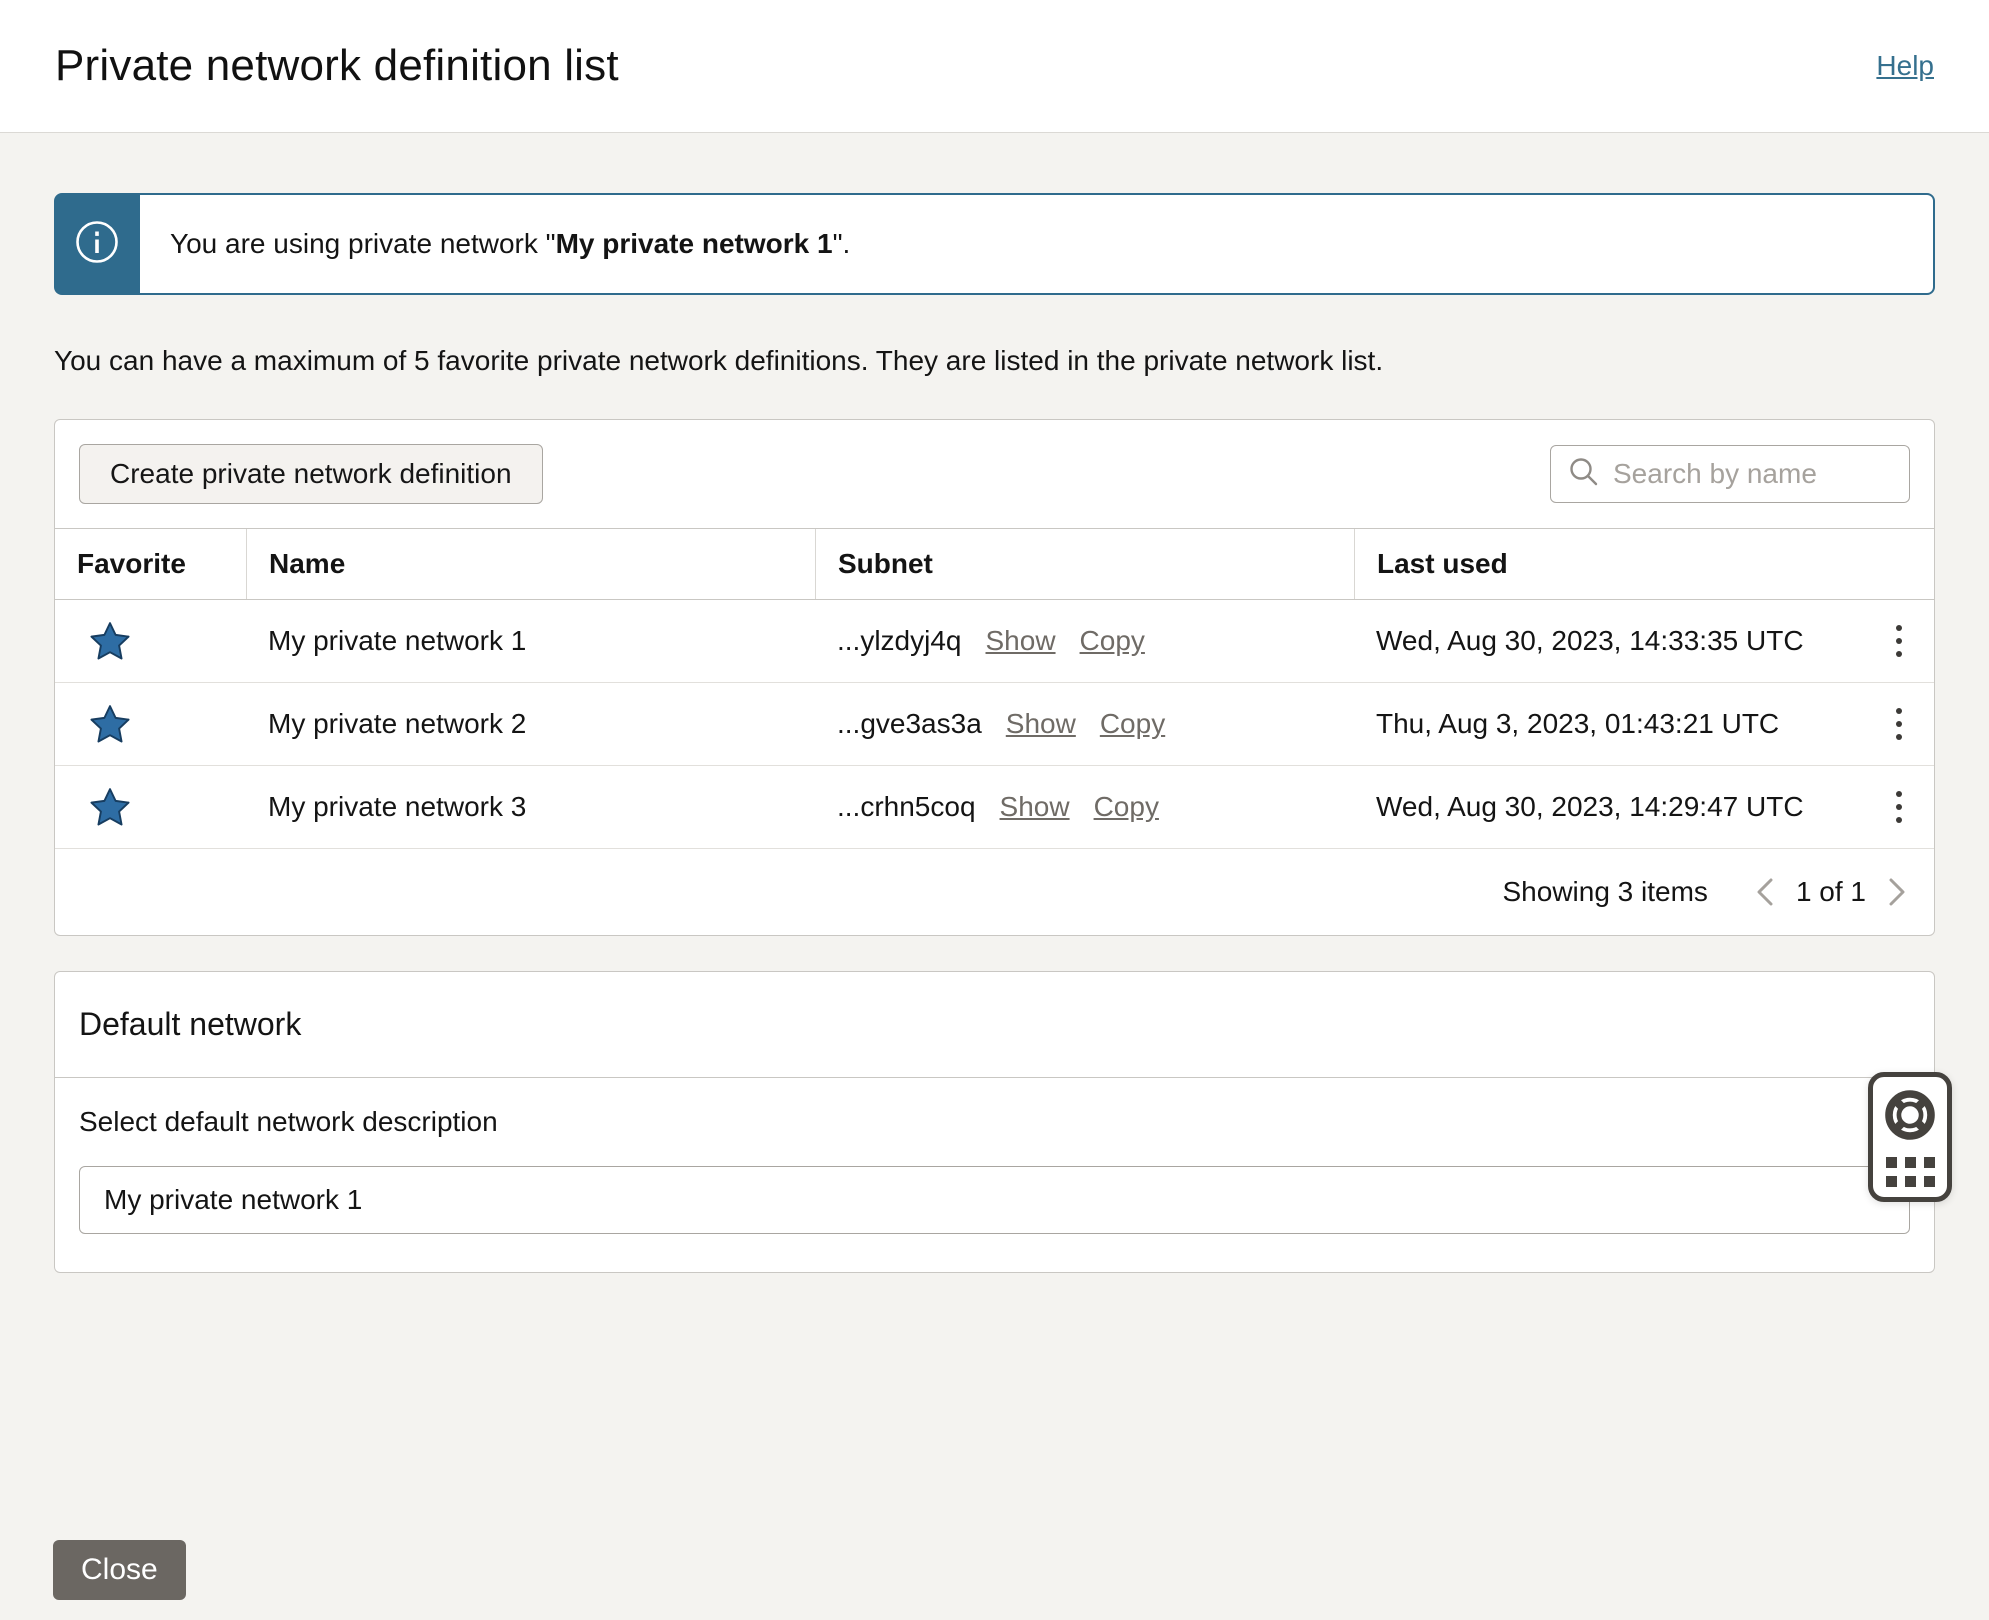 This screenshot has height=1620, width=1989. I want to click on default-network-body: Select default network description, so click(994, 1175).